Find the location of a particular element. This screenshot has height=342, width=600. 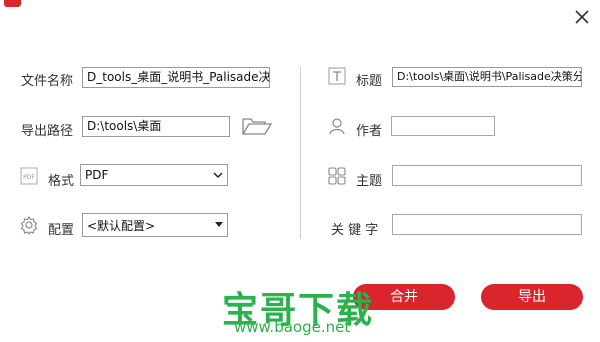

pdf-icon: PDF is located at coordinates (29, 176).